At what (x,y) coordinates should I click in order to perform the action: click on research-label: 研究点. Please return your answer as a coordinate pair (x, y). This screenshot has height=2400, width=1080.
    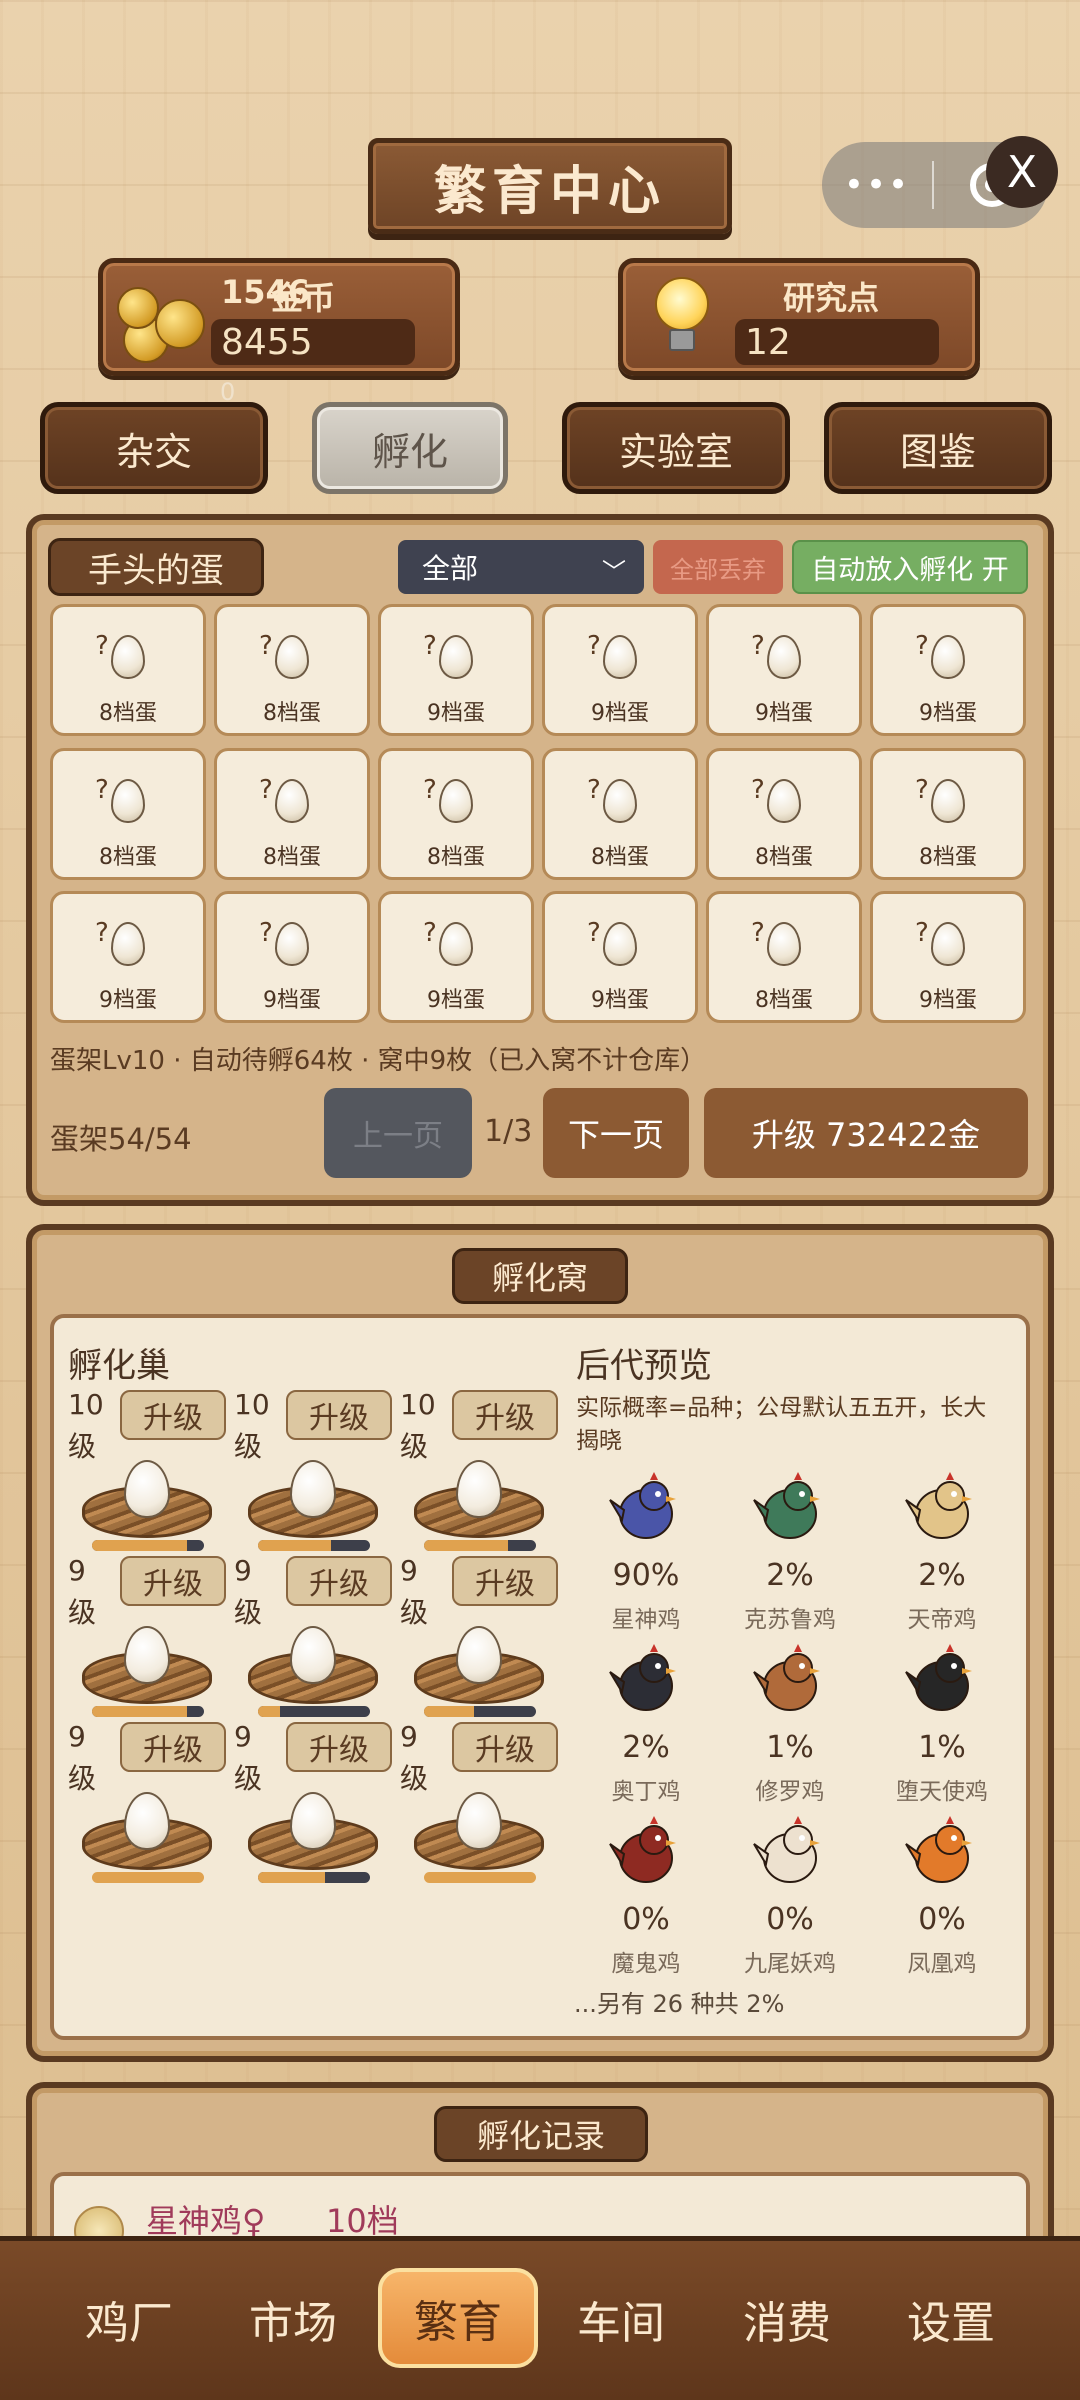
    Looking at the image, I should click on (831, 298).